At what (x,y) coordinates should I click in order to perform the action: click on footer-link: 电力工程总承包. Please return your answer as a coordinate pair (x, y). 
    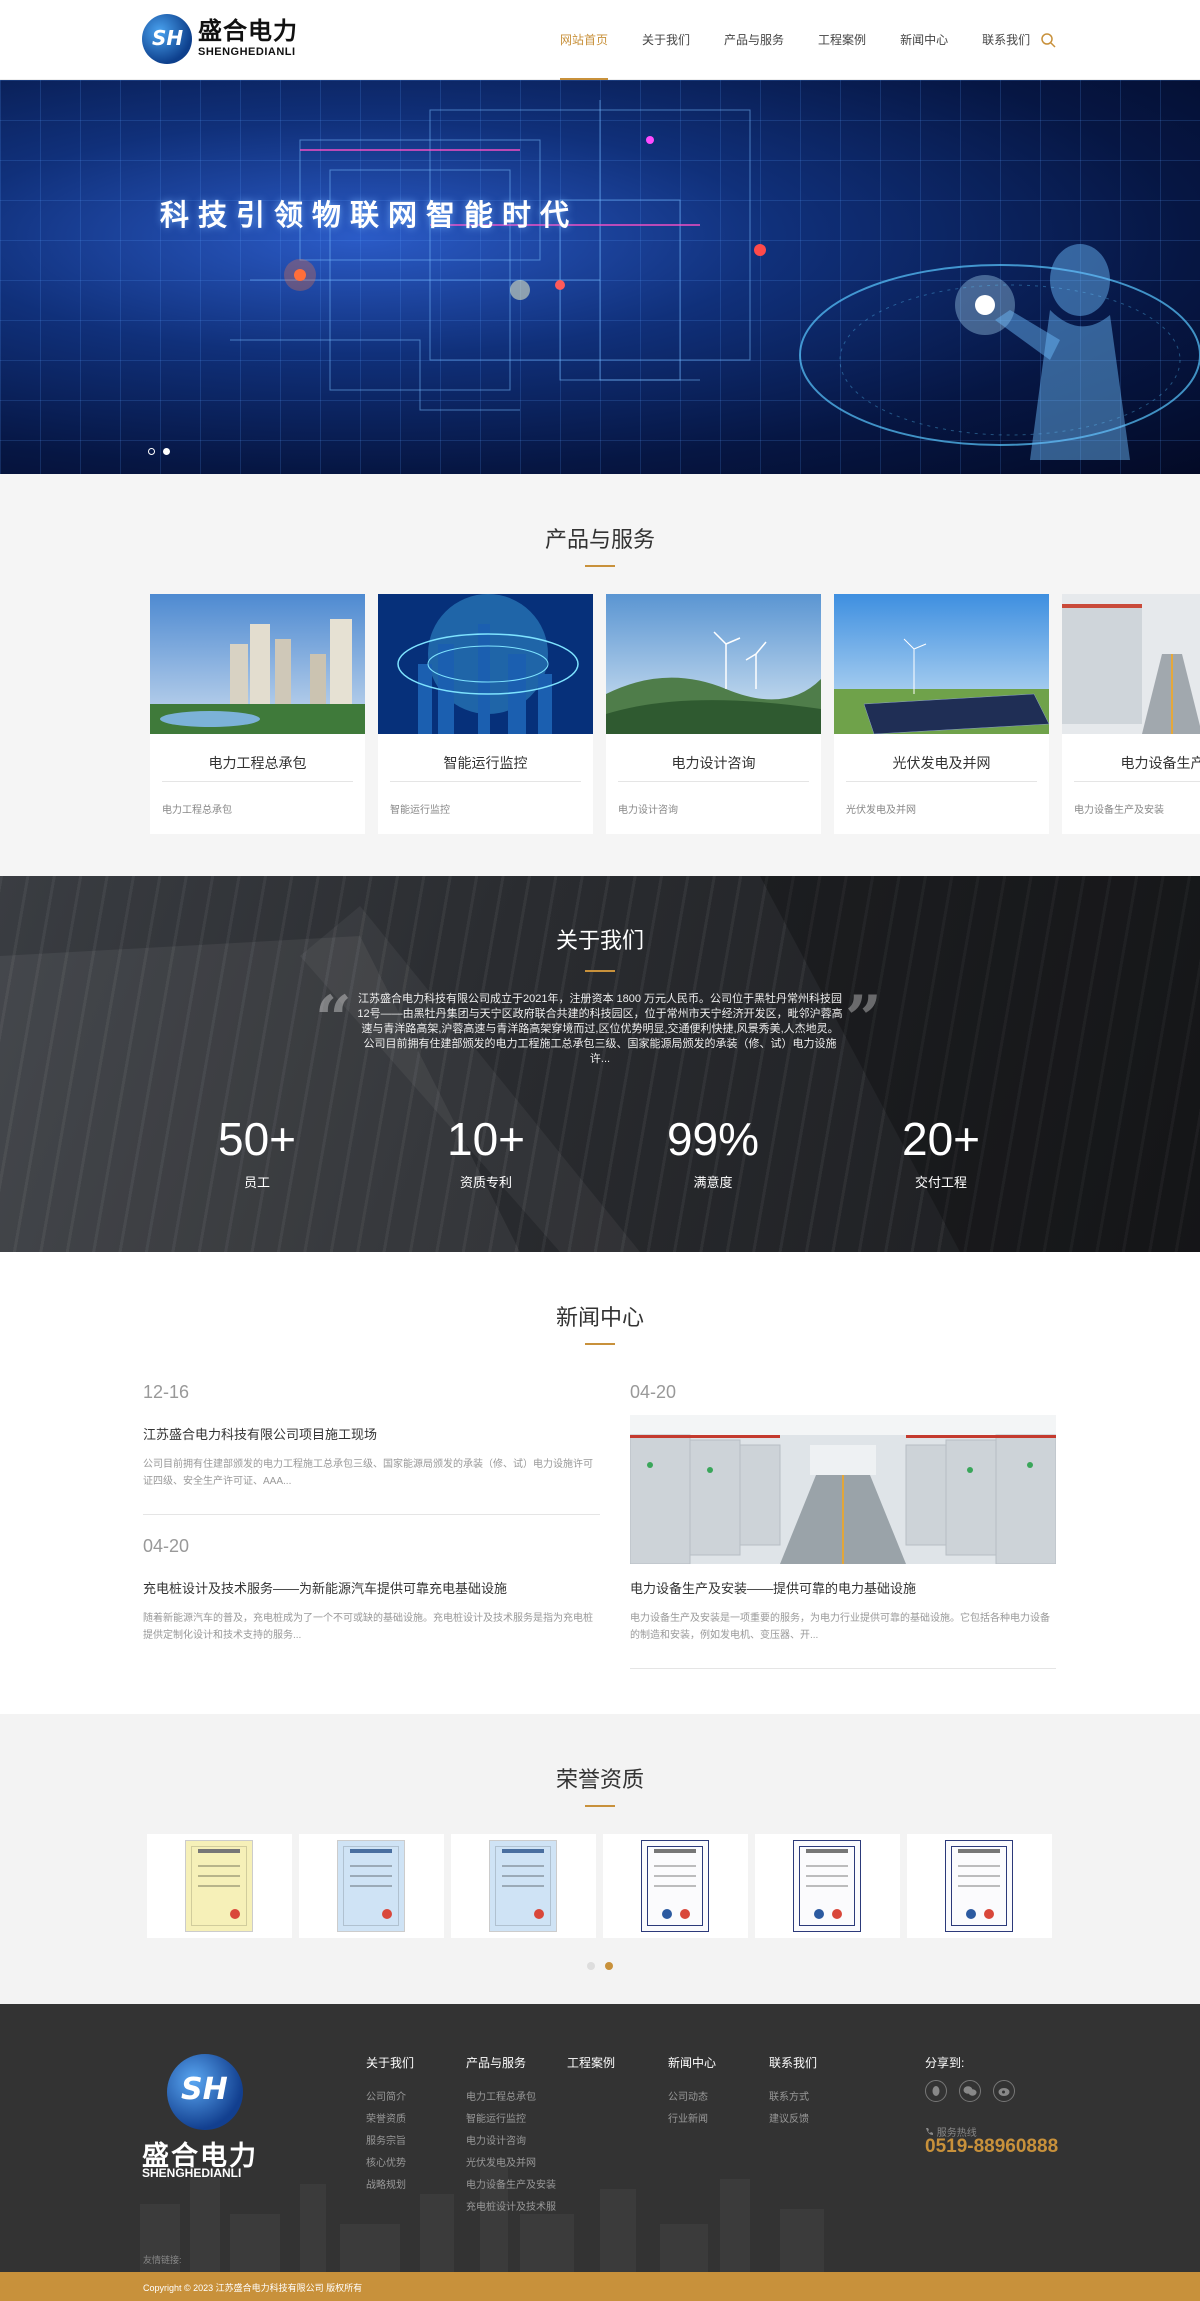
    Looking at the image, I should click on (511, 2098).